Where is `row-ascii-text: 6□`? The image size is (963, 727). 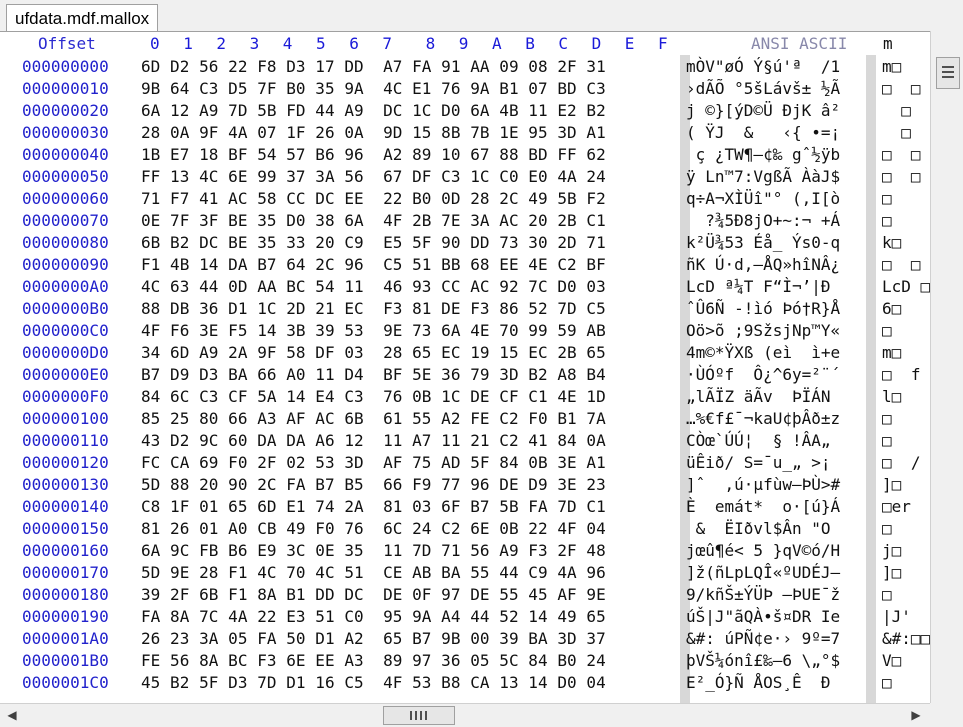 row-ascii-text: 6□ is located at coordinates (891, 308).